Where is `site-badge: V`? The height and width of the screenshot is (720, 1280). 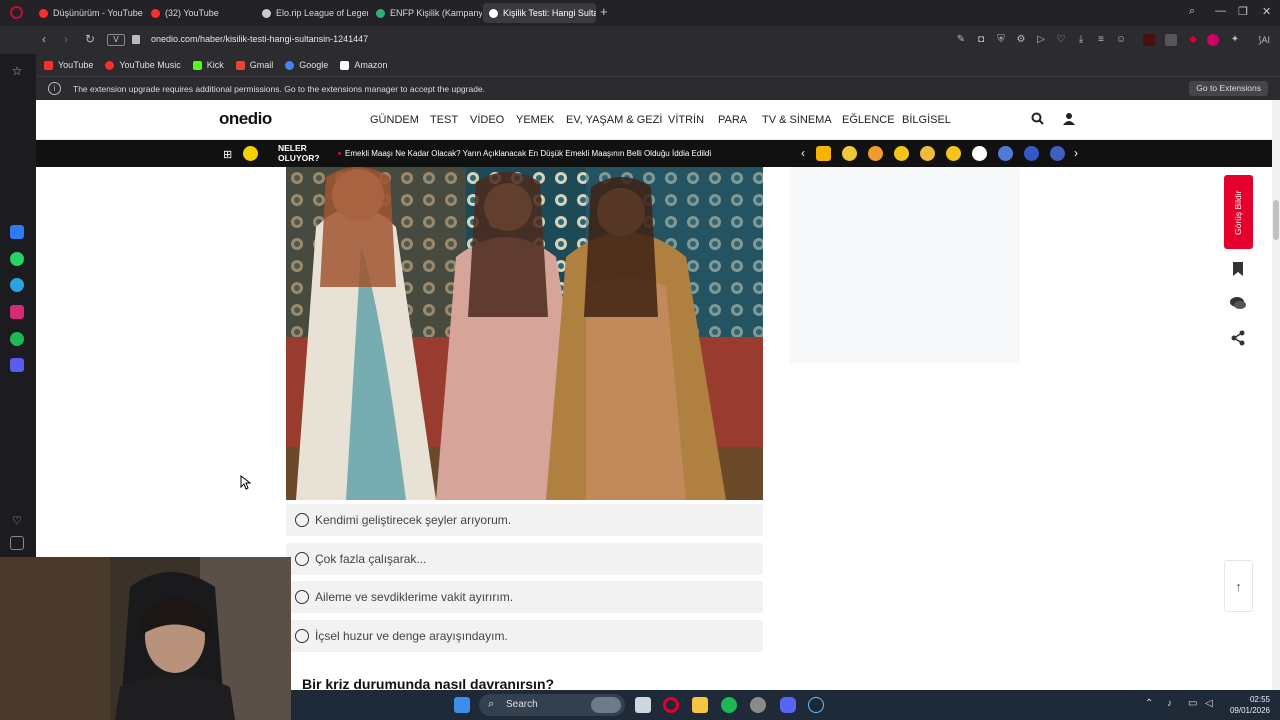
site-badge: V is located at coordinates (116, 40).